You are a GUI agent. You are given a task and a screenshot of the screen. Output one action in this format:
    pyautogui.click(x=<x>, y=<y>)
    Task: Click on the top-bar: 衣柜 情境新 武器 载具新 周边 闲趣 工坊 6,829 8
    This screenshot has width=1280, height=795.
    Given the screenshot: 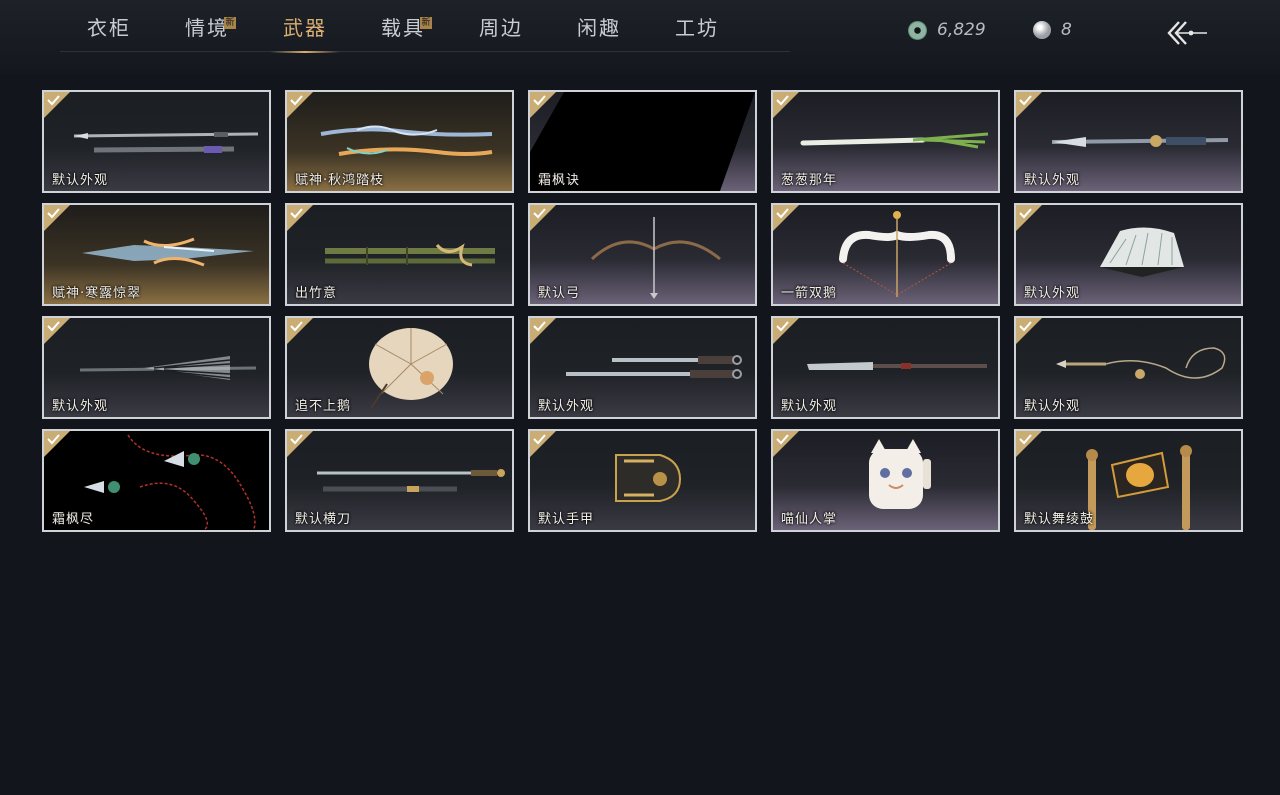 What is the action you would take?
    pyautogui.click(x=640, y=37)
    